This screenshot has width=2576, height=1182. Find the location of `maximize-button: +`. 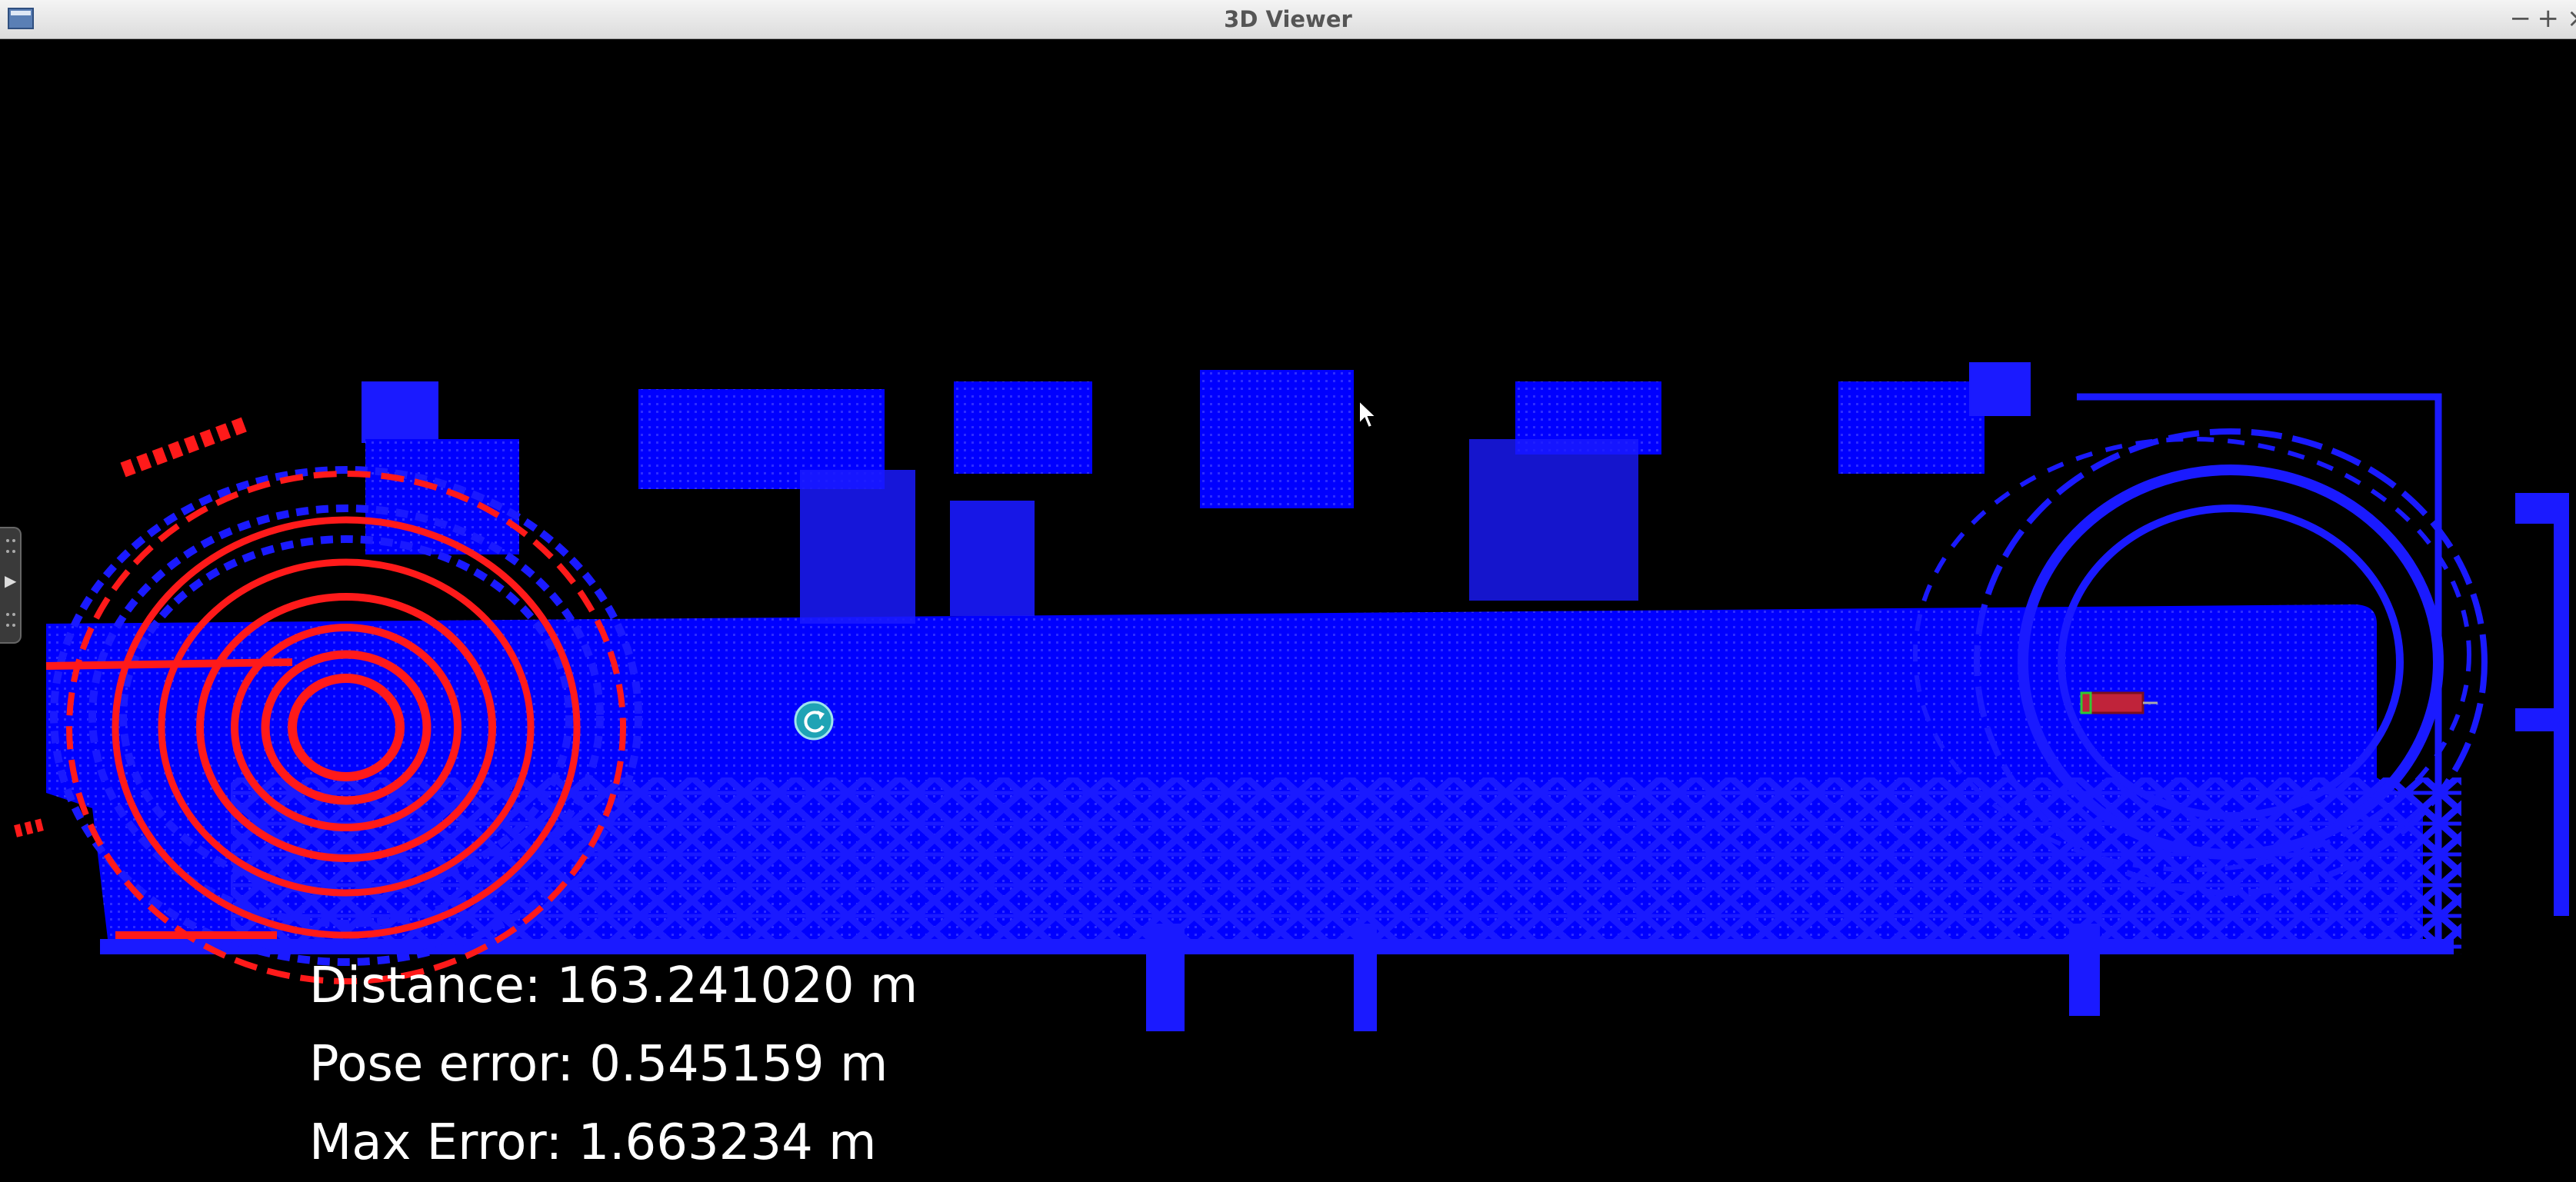

maximize-button: + is located at coordinates (2549, 18).